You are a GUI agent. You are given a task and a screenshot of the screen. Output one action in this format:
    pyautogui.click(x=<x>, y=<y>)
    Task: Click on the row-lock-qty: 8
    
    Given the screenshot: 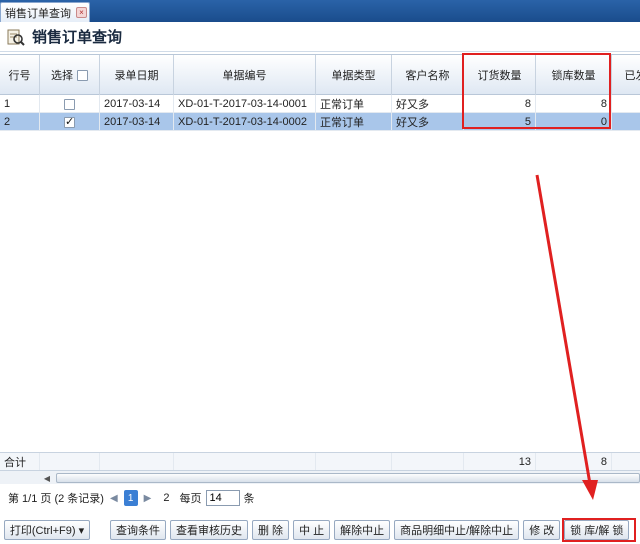 What is the action you would take?
    pyautogui.click(x=574, y=104)
    